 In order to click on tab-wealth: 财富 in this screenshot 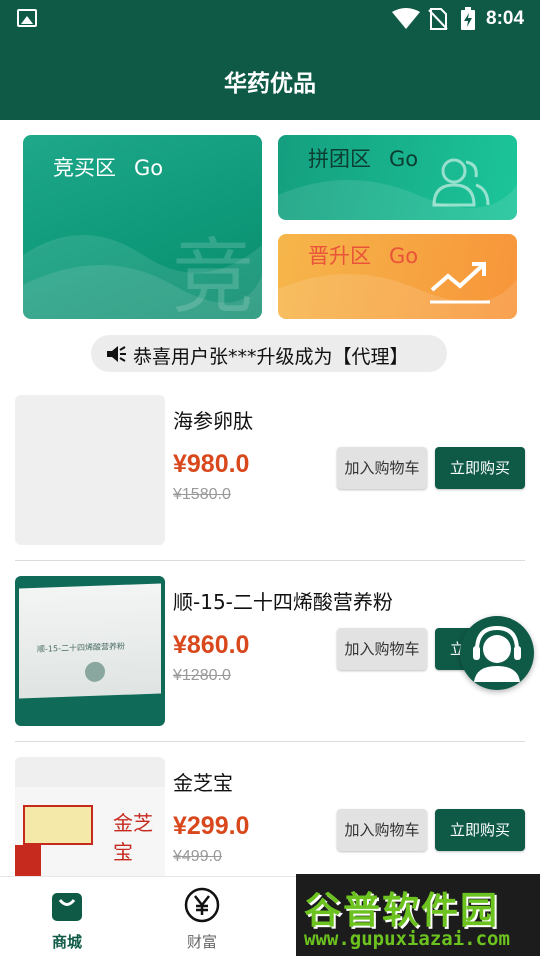, I will do `click(202, 919)`.